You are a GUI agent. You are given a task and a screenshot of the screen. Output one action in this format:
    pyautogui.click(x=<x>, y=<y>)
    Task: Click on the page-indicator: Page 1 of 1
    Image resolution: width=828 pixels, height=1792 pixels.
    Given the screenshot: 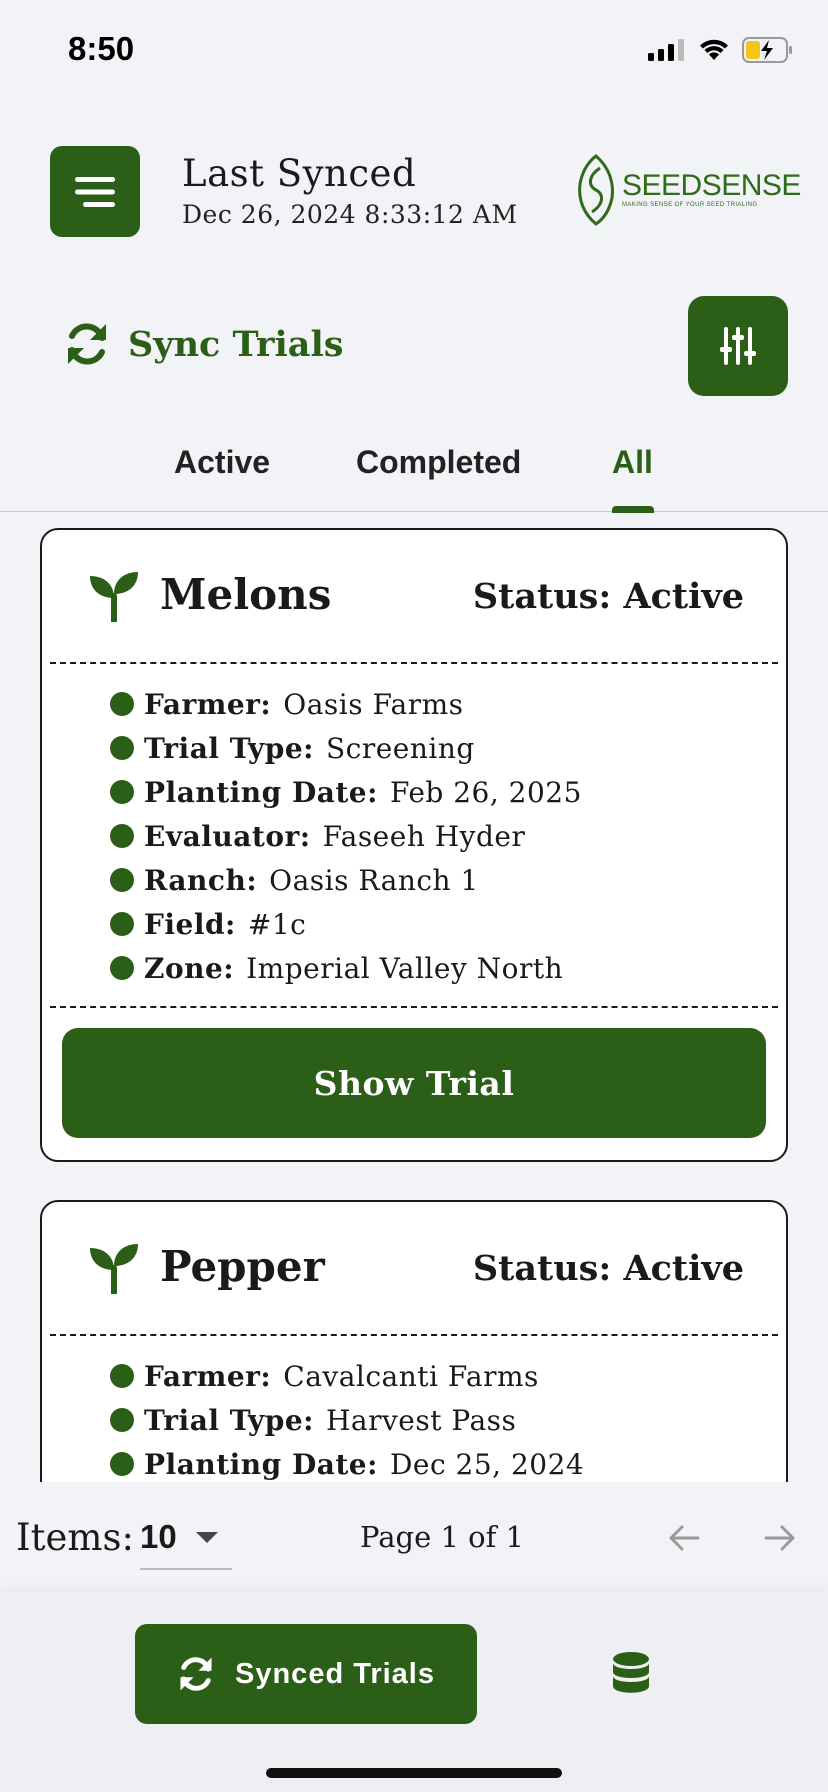 What is the action you would take?
    pyautogui.click(x=442, y=1537)
    